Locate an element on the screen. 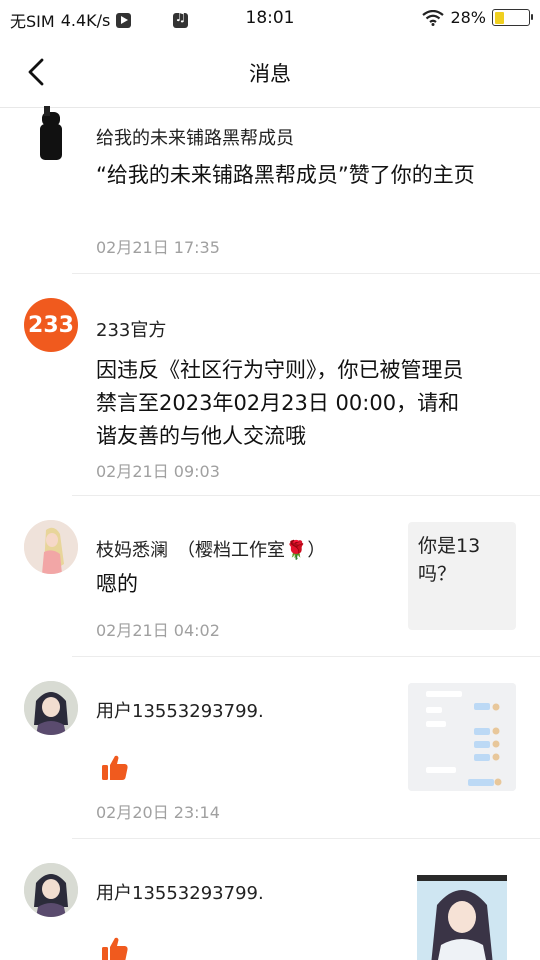  status-right: 28% is located at coordinates (477, 17).